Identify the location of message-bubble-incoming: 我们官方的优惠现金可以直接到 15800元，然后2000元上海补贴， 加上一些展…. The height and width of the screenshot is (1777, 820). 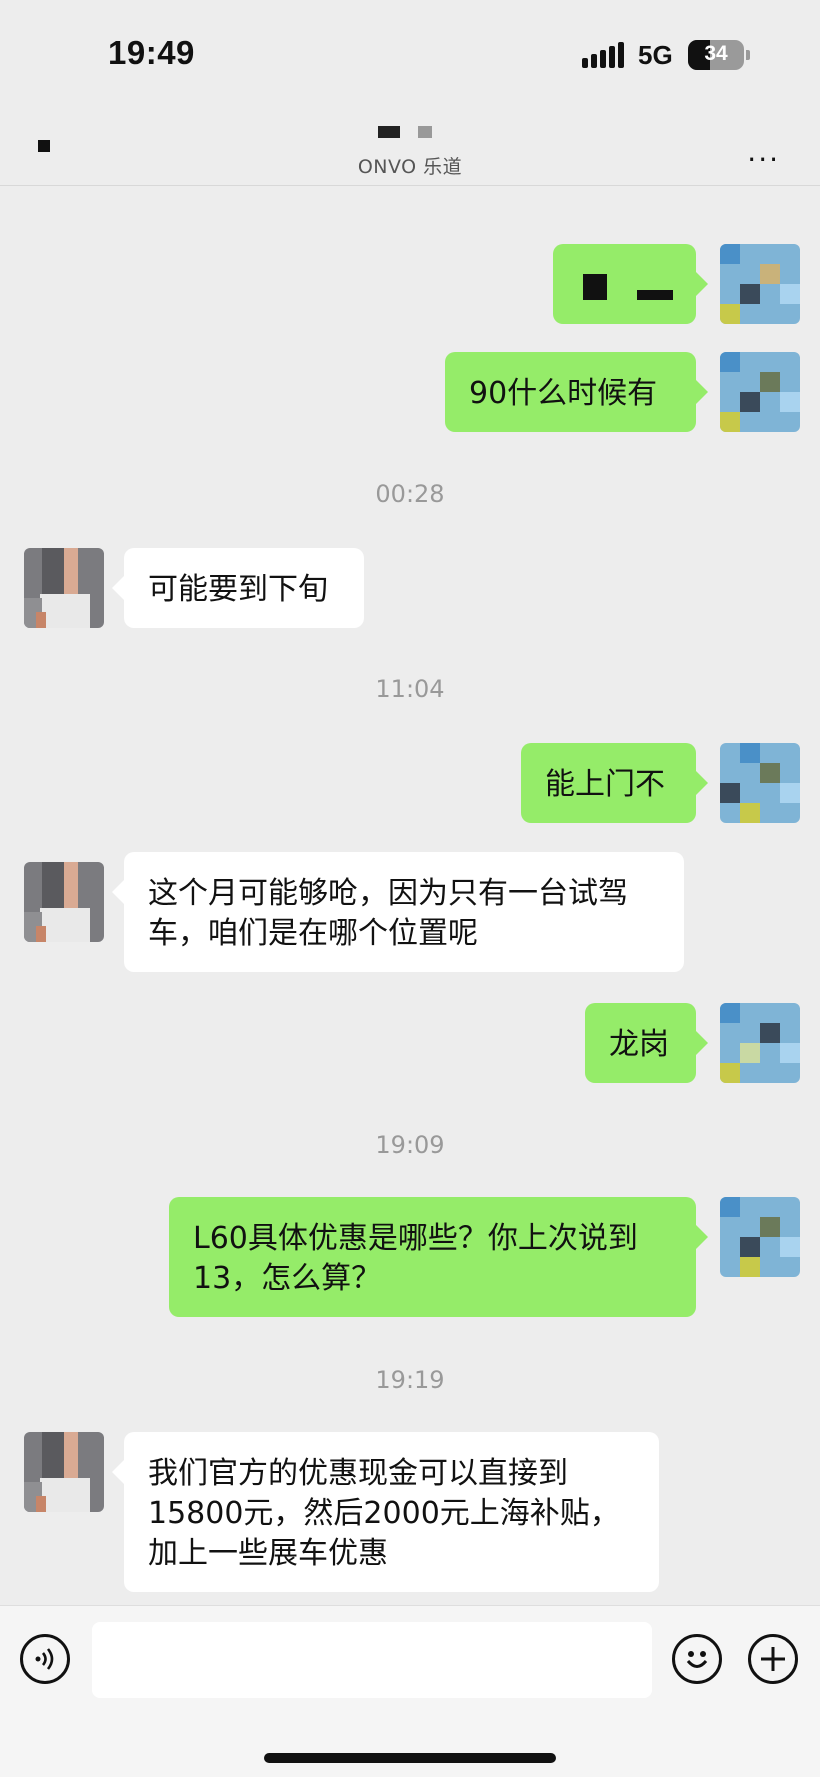
(385, 1512).